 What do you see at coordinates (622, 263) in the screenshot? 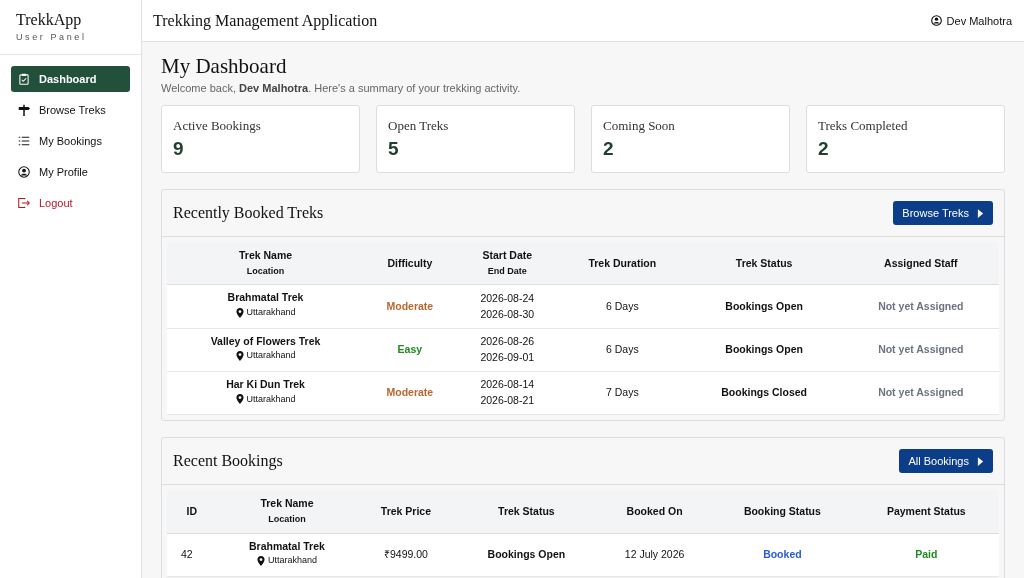
I see `column-header: Trek Duration` at bounding box center [622, 263].